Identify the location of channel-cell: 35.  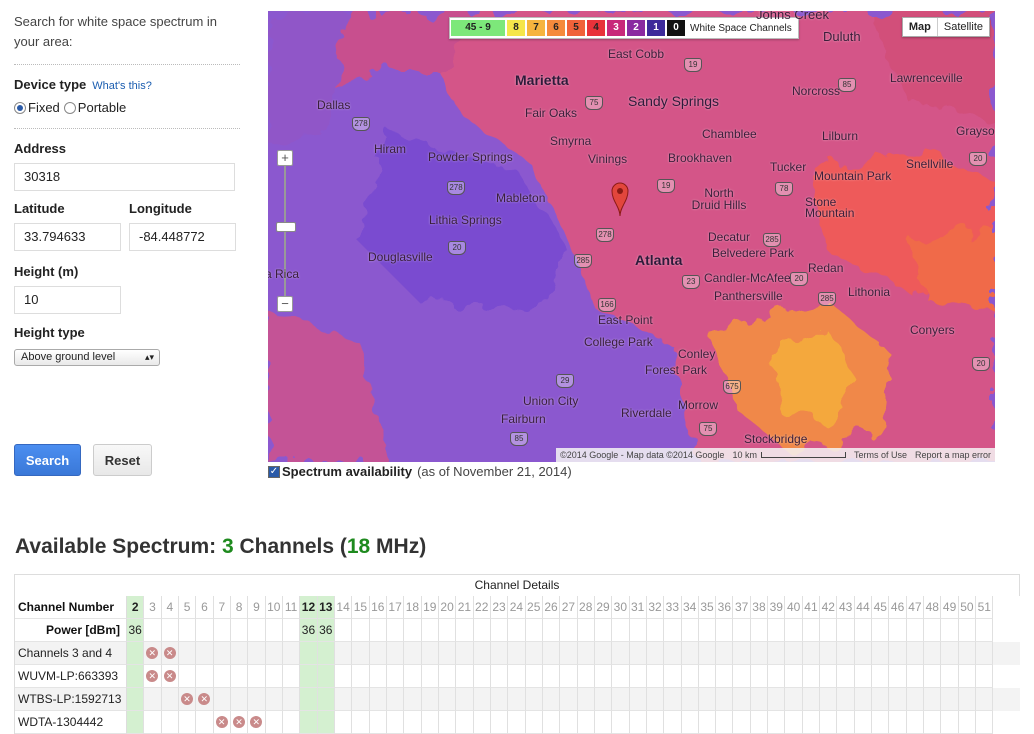
(707, 607).